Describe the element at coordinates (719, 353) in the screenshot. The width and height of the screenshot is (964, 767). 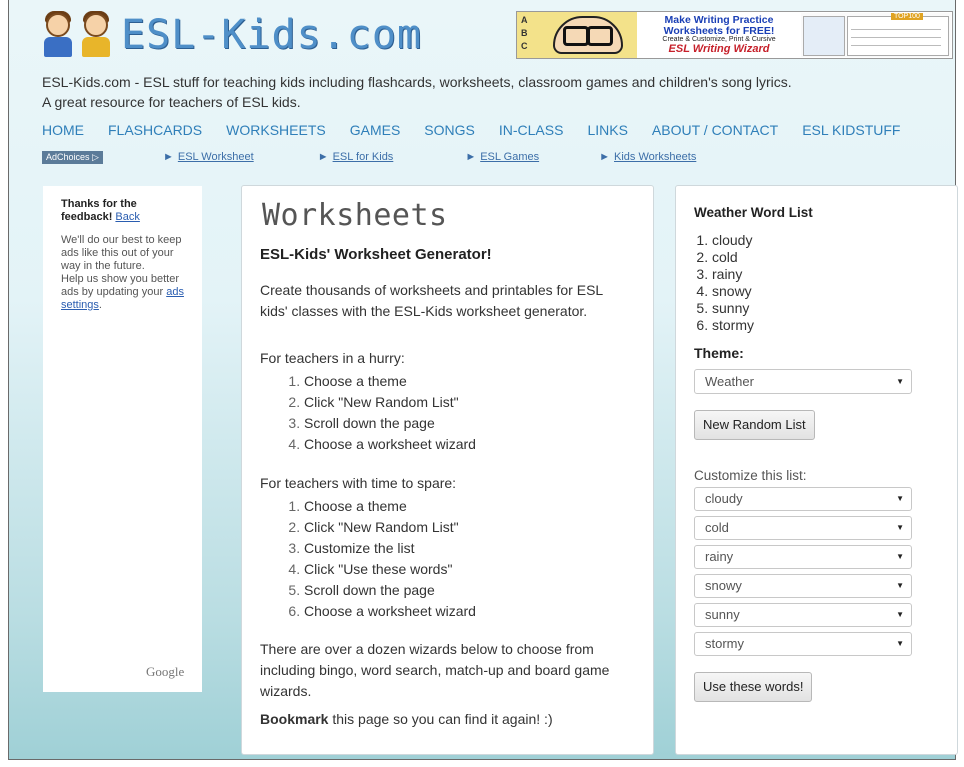
I see `theme-label: Theme:` at that location.